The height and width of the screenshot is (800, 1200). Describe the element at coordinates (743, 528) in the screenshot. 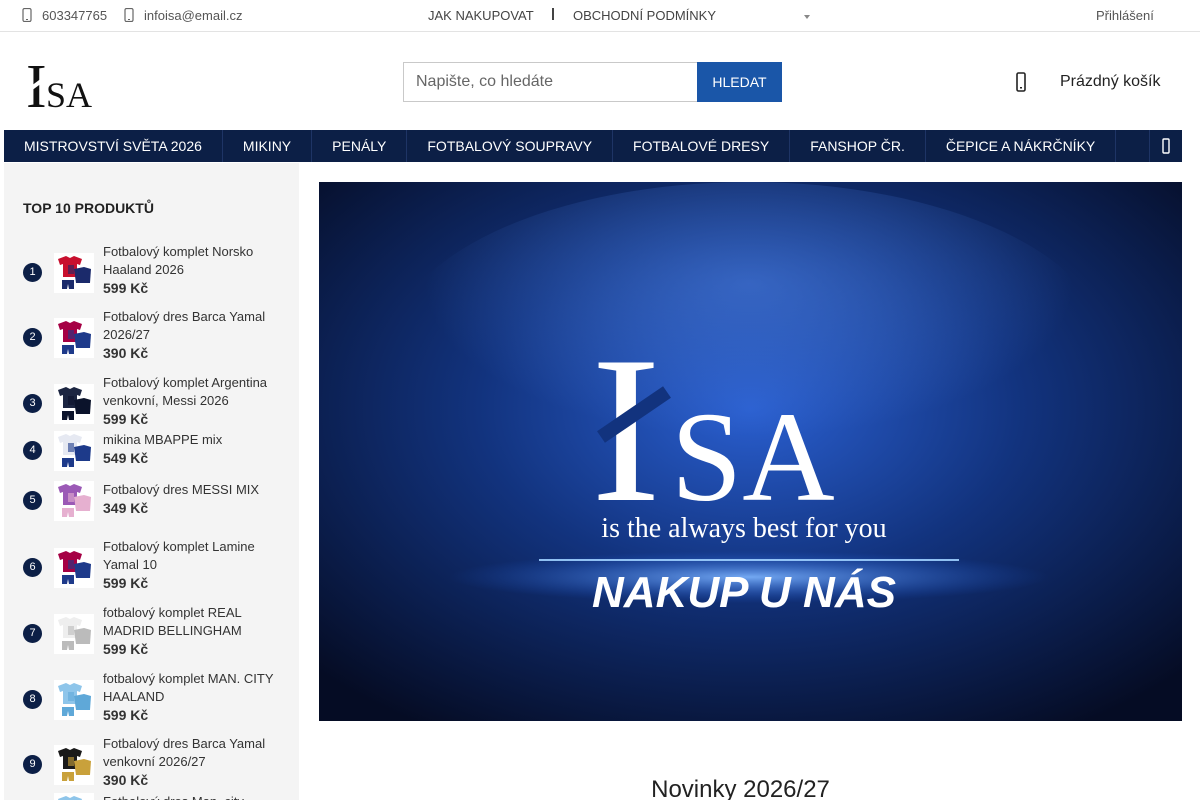

I see `banner-tagline: is the always best for you` at that location.